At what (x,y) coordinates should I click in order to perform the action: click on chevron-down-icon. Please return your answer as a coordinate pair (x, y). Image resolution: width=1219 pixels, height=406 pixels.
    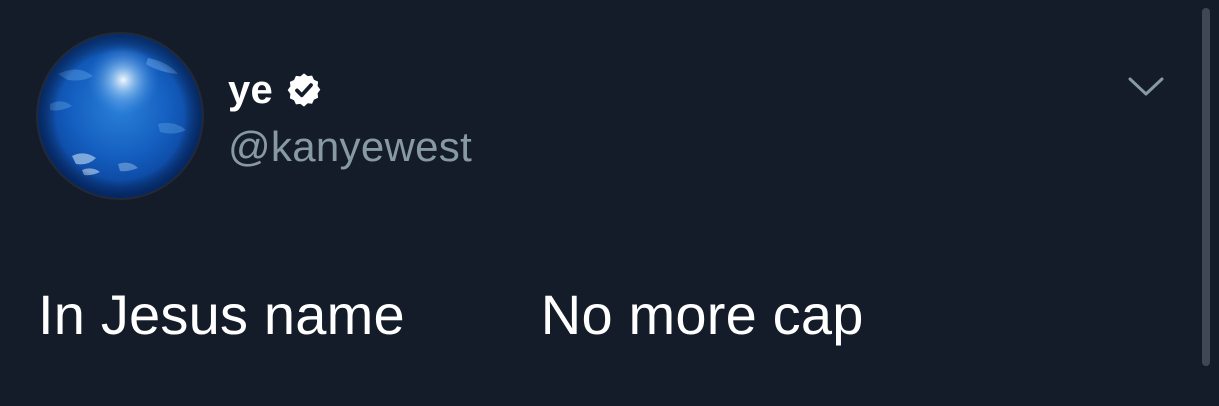
    Looking at the image, I should click on (1146, 87).